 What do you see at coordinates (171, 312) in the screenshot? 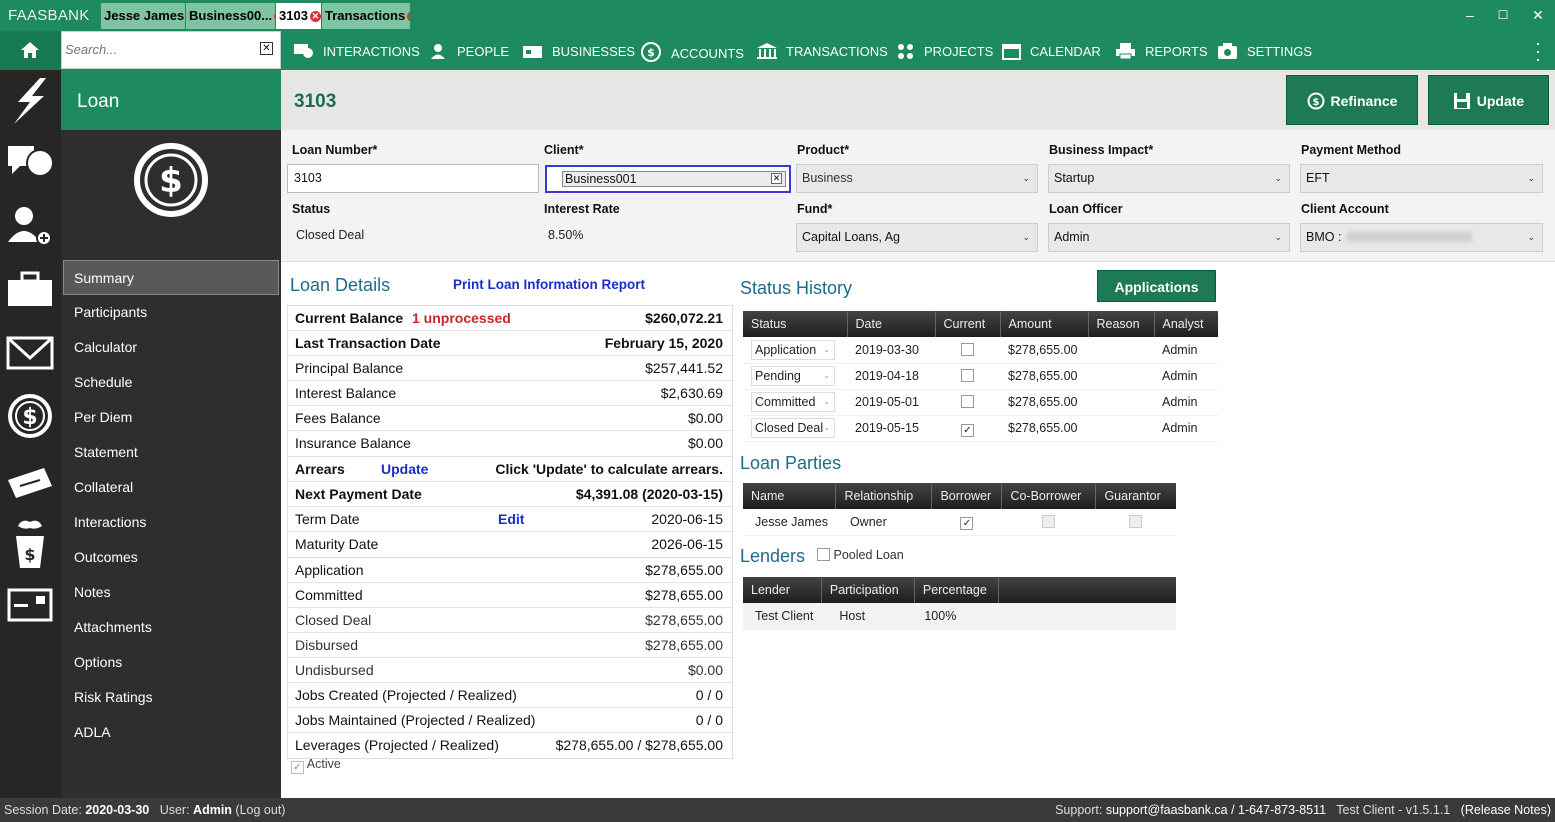
I see `menu-item-participants: Participants` at bounding box center [171, 312].